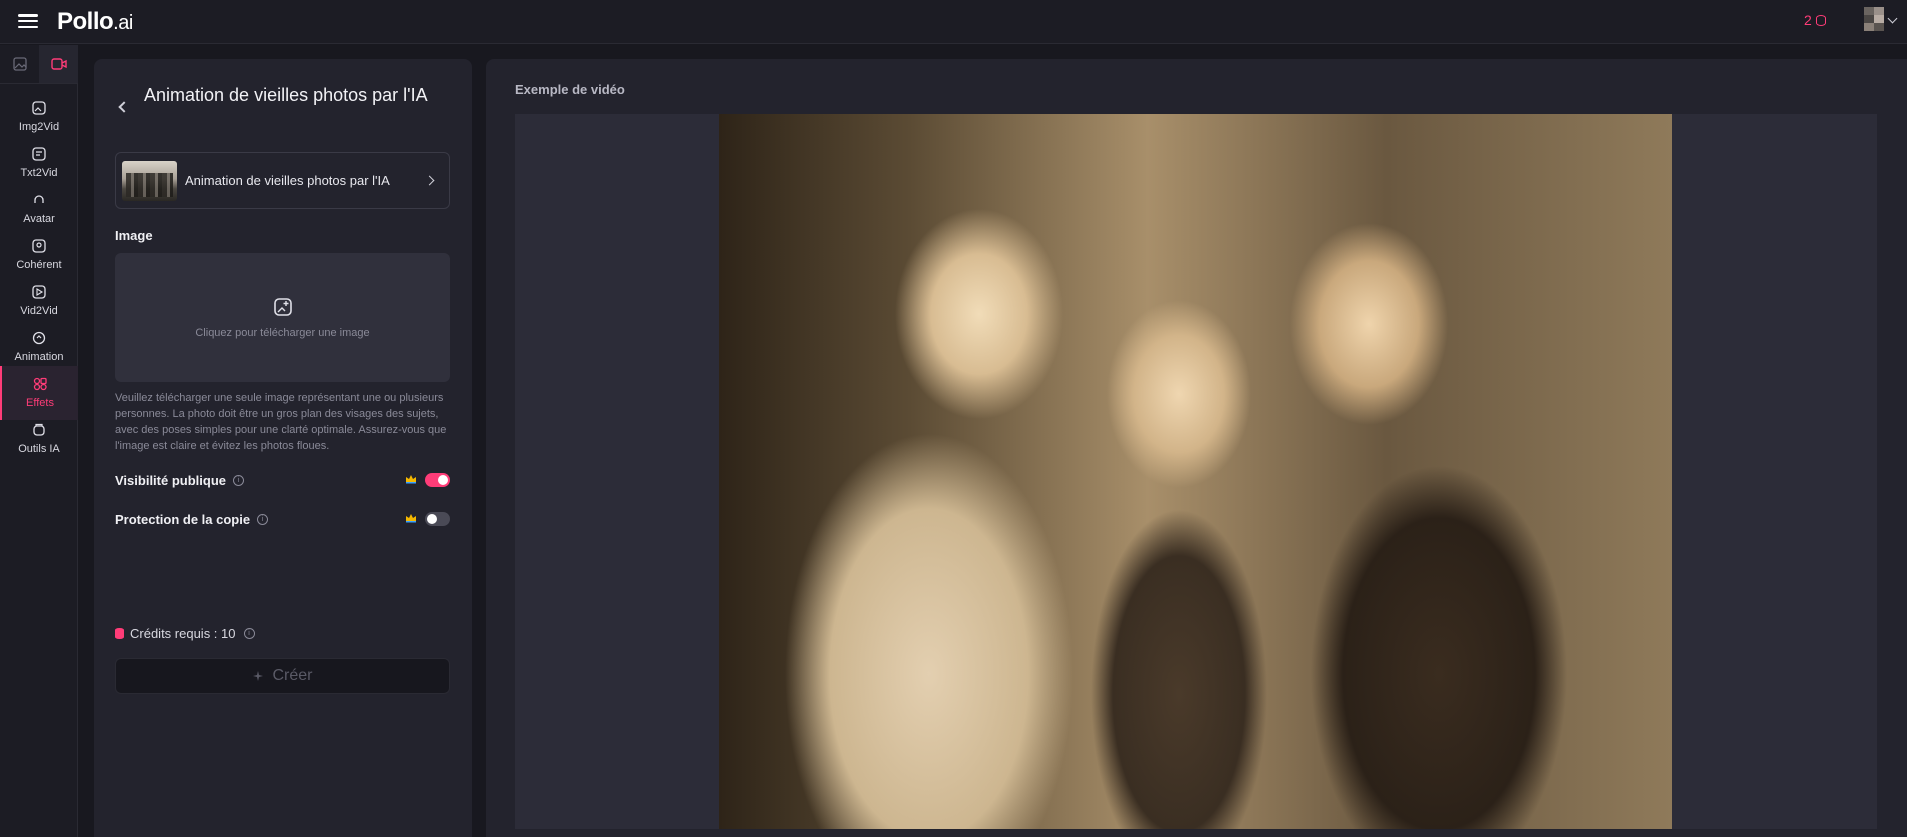 This screenshot has height=837, width=1907. What do you see at coordinates (119, 633) in the screenshot?
I see `credits-icon` at bounding box center [119, 633].